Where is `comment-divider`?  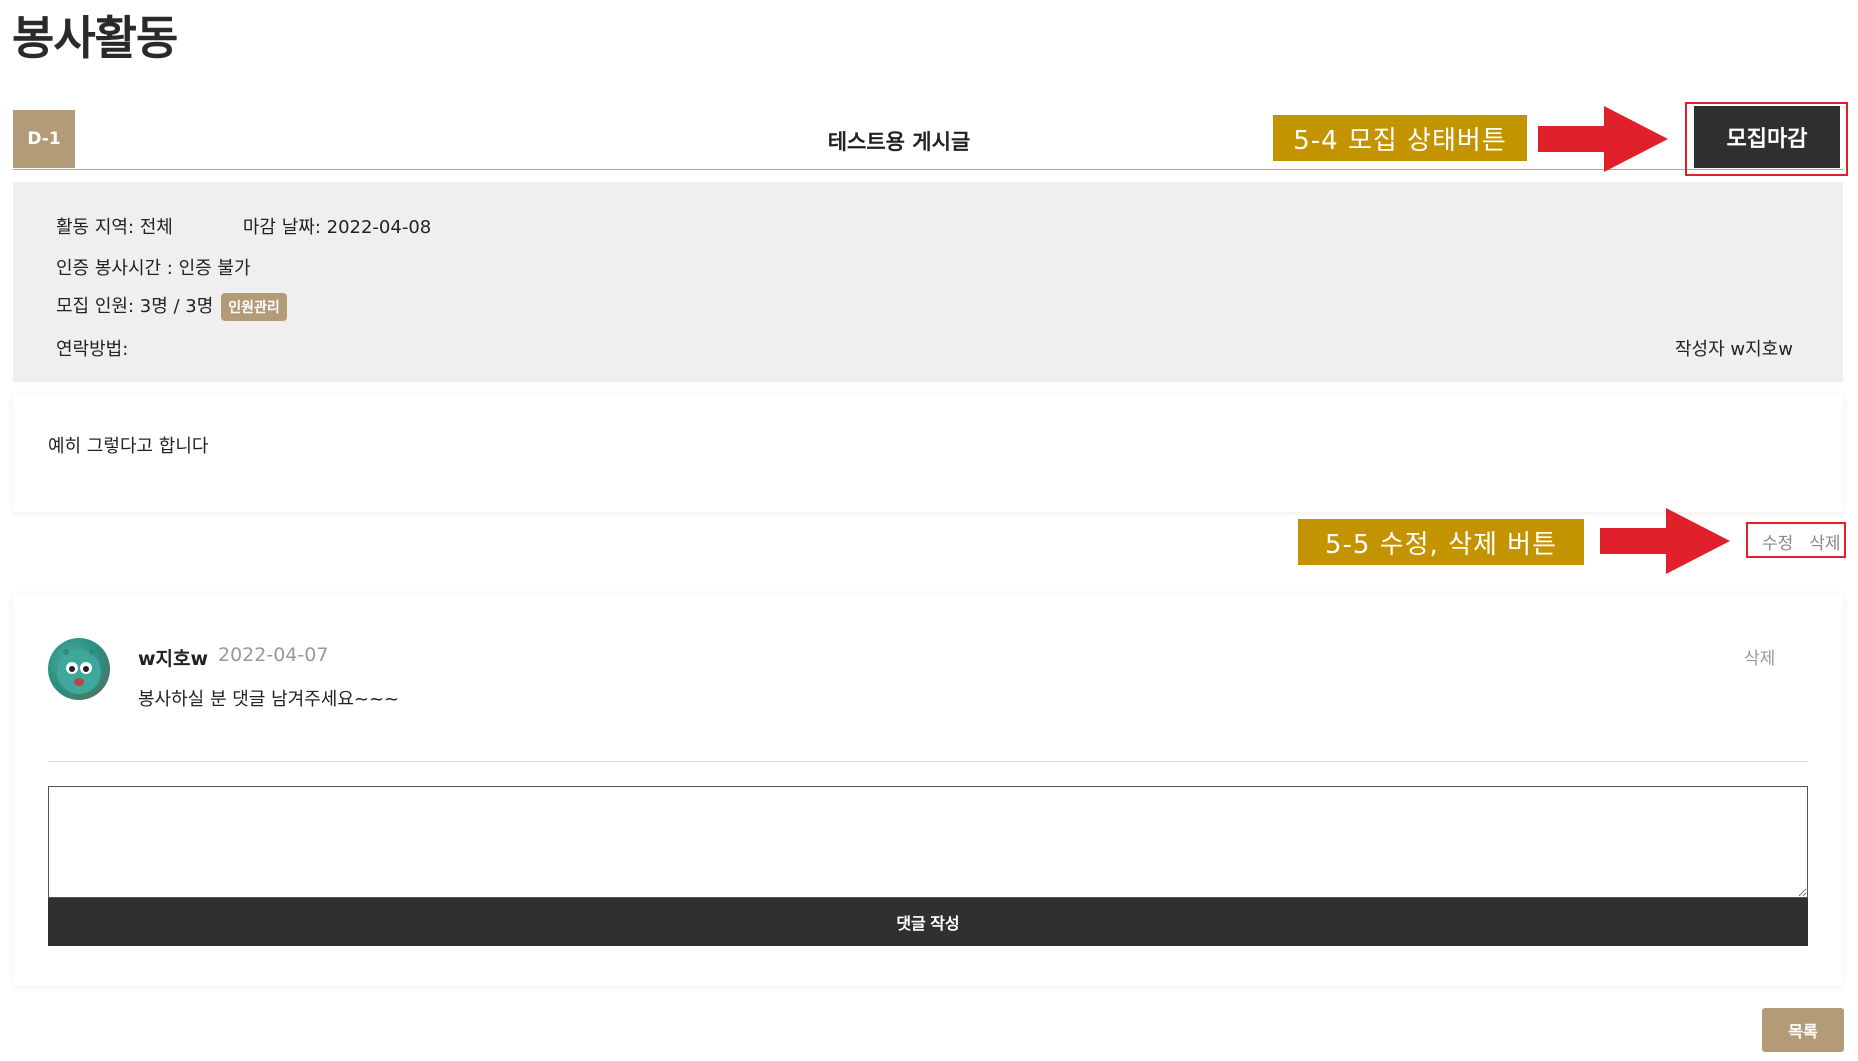 comment-divider is located at coordinates (928, 761).